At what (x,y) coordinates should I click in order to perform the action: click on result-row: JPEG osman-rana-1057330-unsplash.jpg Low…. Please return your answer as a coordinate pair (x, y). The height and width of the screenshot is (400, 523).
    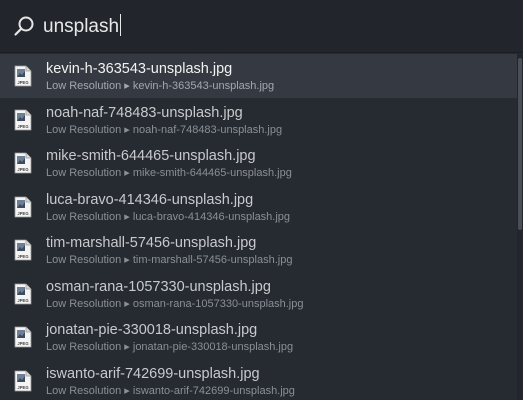
    Looking at the image, I should click on (258, 294).